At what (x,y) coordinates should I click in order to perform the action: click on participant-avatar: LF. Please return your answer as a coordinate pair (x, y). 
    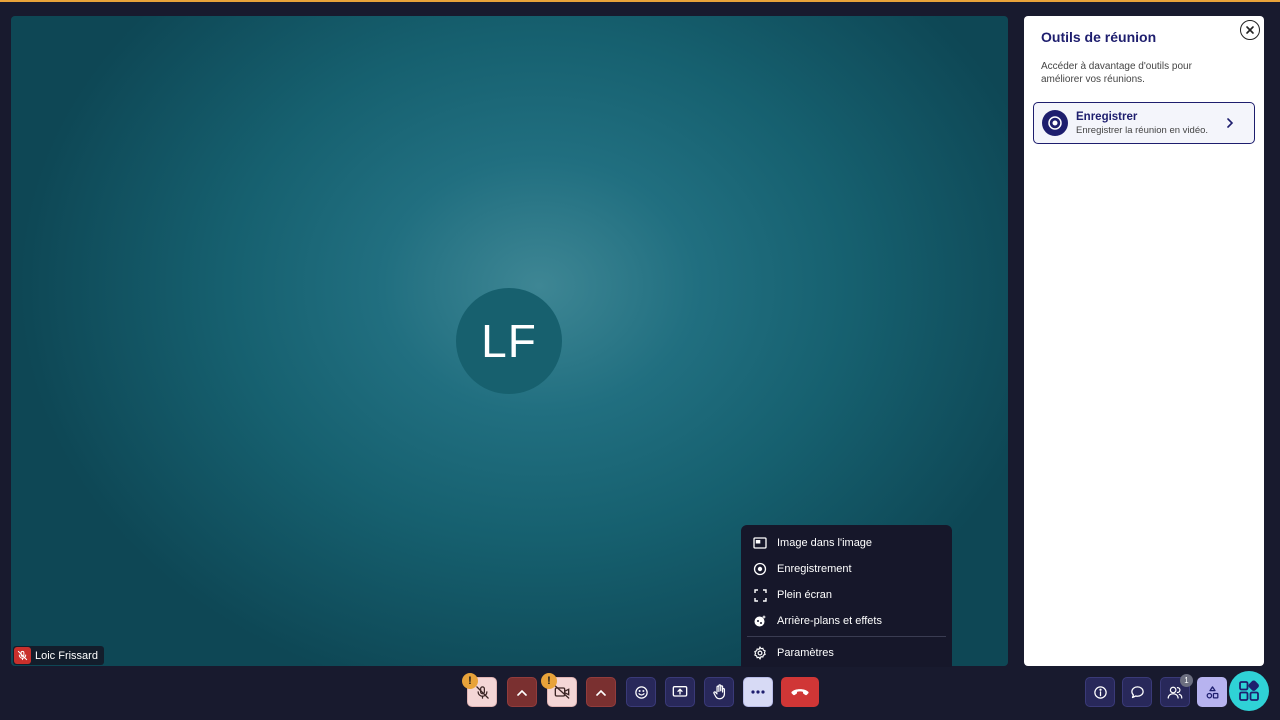
    Looking at the image, I should click on (509, 341).